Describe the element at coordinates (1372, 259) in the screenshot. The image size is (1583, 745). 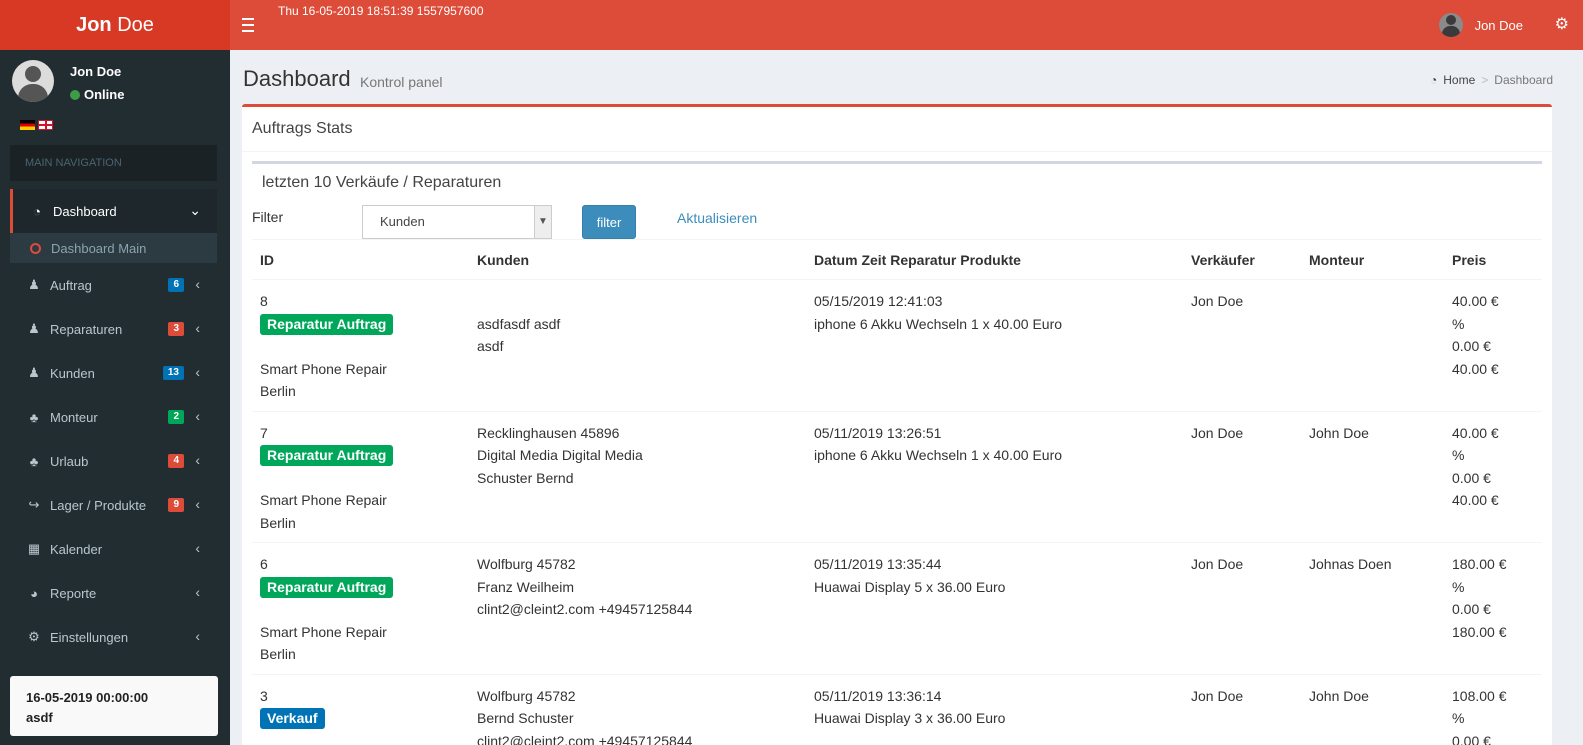
I see `column-header-monteur: Monteur` at that location.